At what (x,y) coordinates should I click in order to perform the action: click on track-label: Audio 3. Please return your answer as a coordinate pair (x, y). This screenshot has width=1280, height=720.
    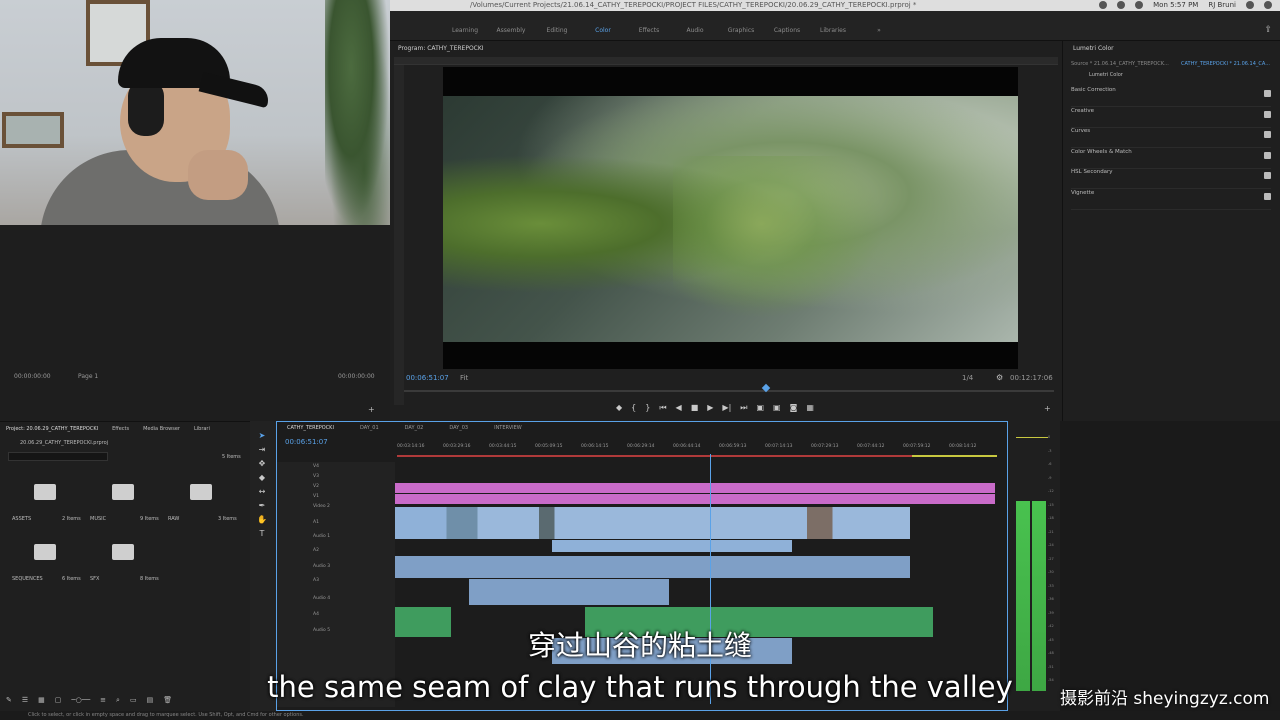
    Looking at the image, I should click on (321, 566).